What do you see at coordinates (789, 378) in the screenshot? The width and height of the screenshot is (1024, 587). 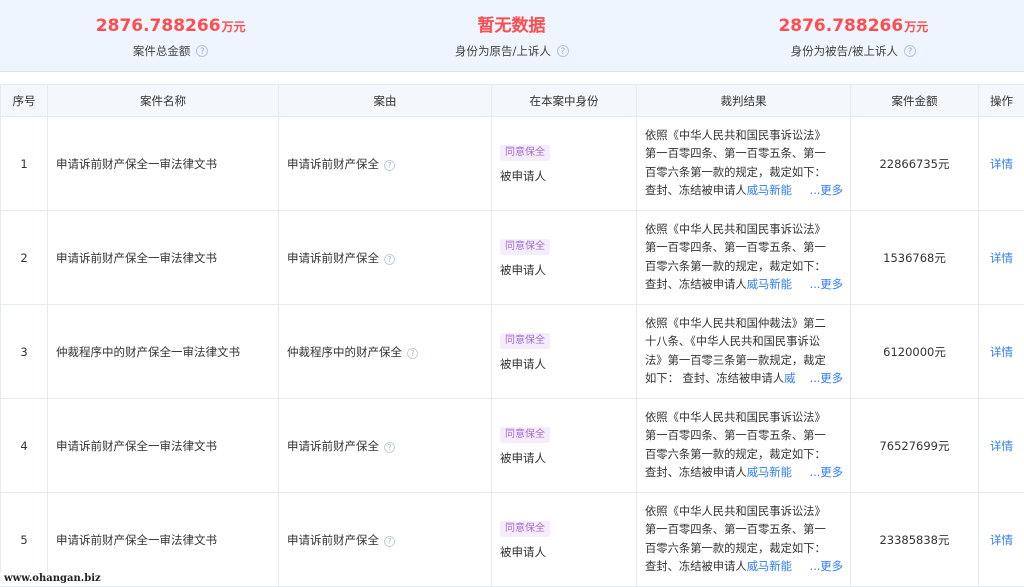 I see `company-link: 威` at bounding box center [789, 378].